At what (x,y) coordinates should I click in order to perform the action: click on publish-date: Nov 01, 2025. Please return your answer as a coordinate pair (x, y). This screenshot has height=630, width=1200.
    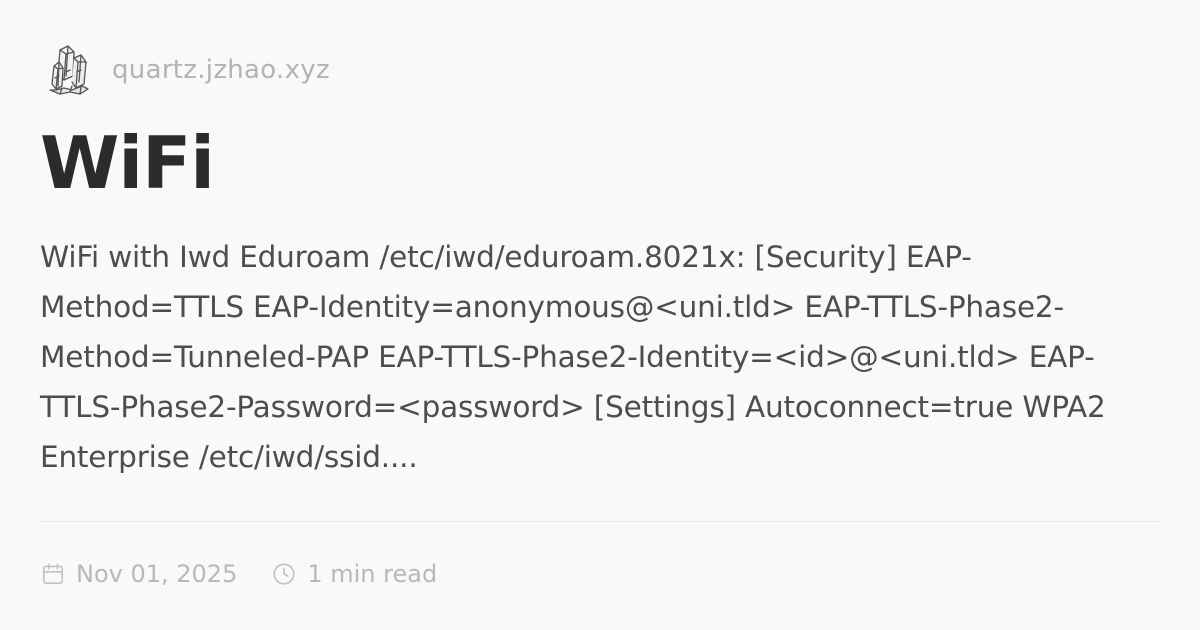
    Looking at the image, I should click on (138, 574).